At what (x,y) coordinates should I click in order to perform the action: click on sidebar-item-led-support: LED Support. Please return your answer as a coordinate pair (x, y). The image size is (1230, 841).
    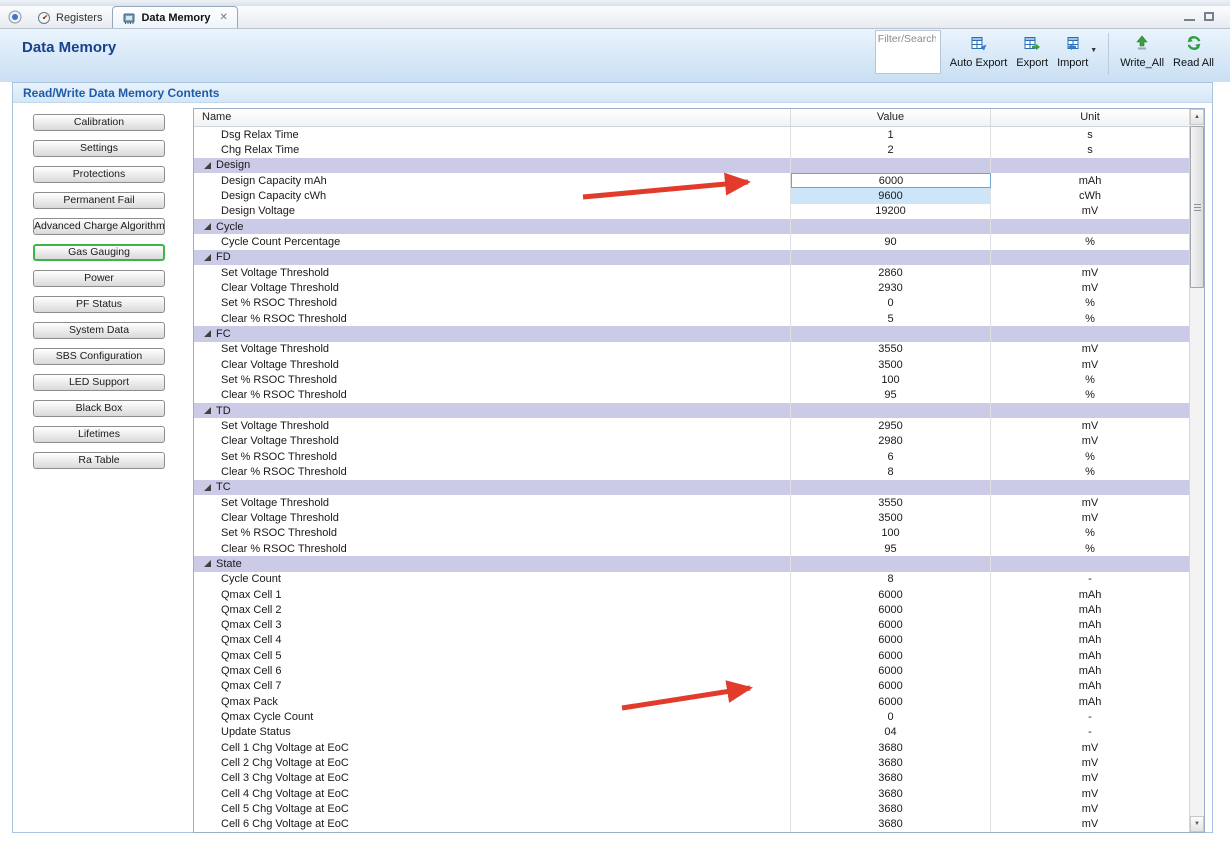
    Looking at the image, I should click on (99, 382).